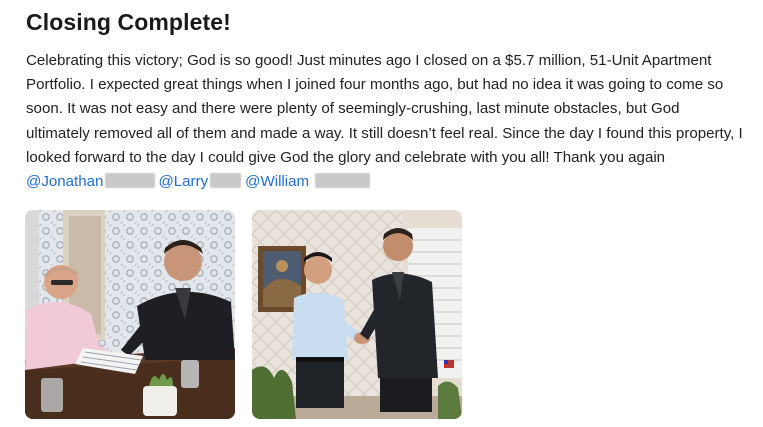 Image resolution: width=763 pixels, height=427 pixels. Describe the element at coordinates (183, 181) in the screenshot. I see `mention-larry: @Larry` at that location.